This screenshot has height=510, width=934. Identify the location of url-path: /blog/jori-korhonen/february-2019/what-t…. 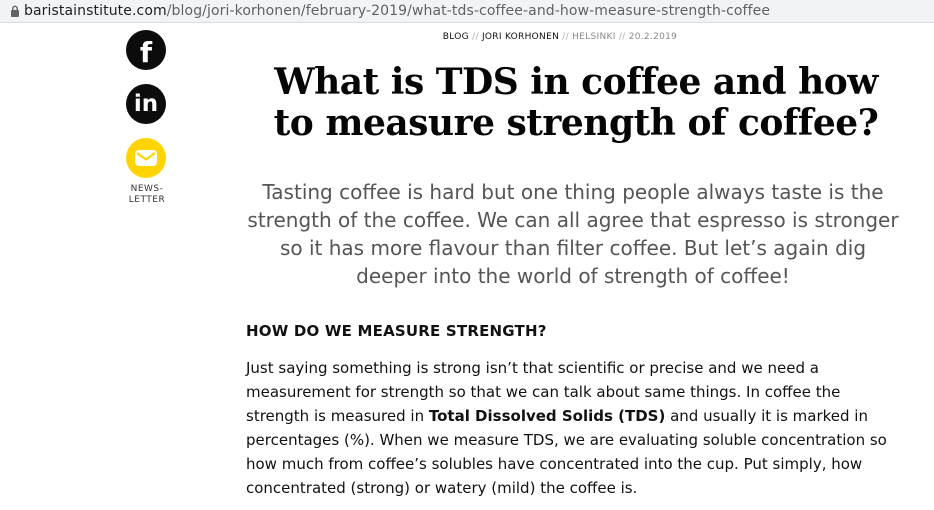
(468, 11).